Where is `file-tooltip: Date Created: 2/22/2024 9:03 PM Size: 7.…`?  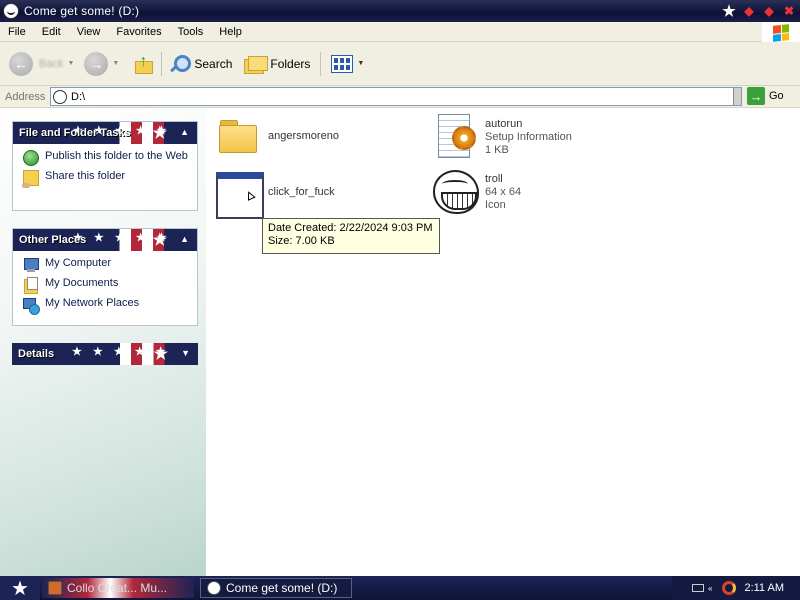 file-tooltip: Date Created: 2/22/2024 9:03 PM Size: 7.… is located at coordinates (351, 236).